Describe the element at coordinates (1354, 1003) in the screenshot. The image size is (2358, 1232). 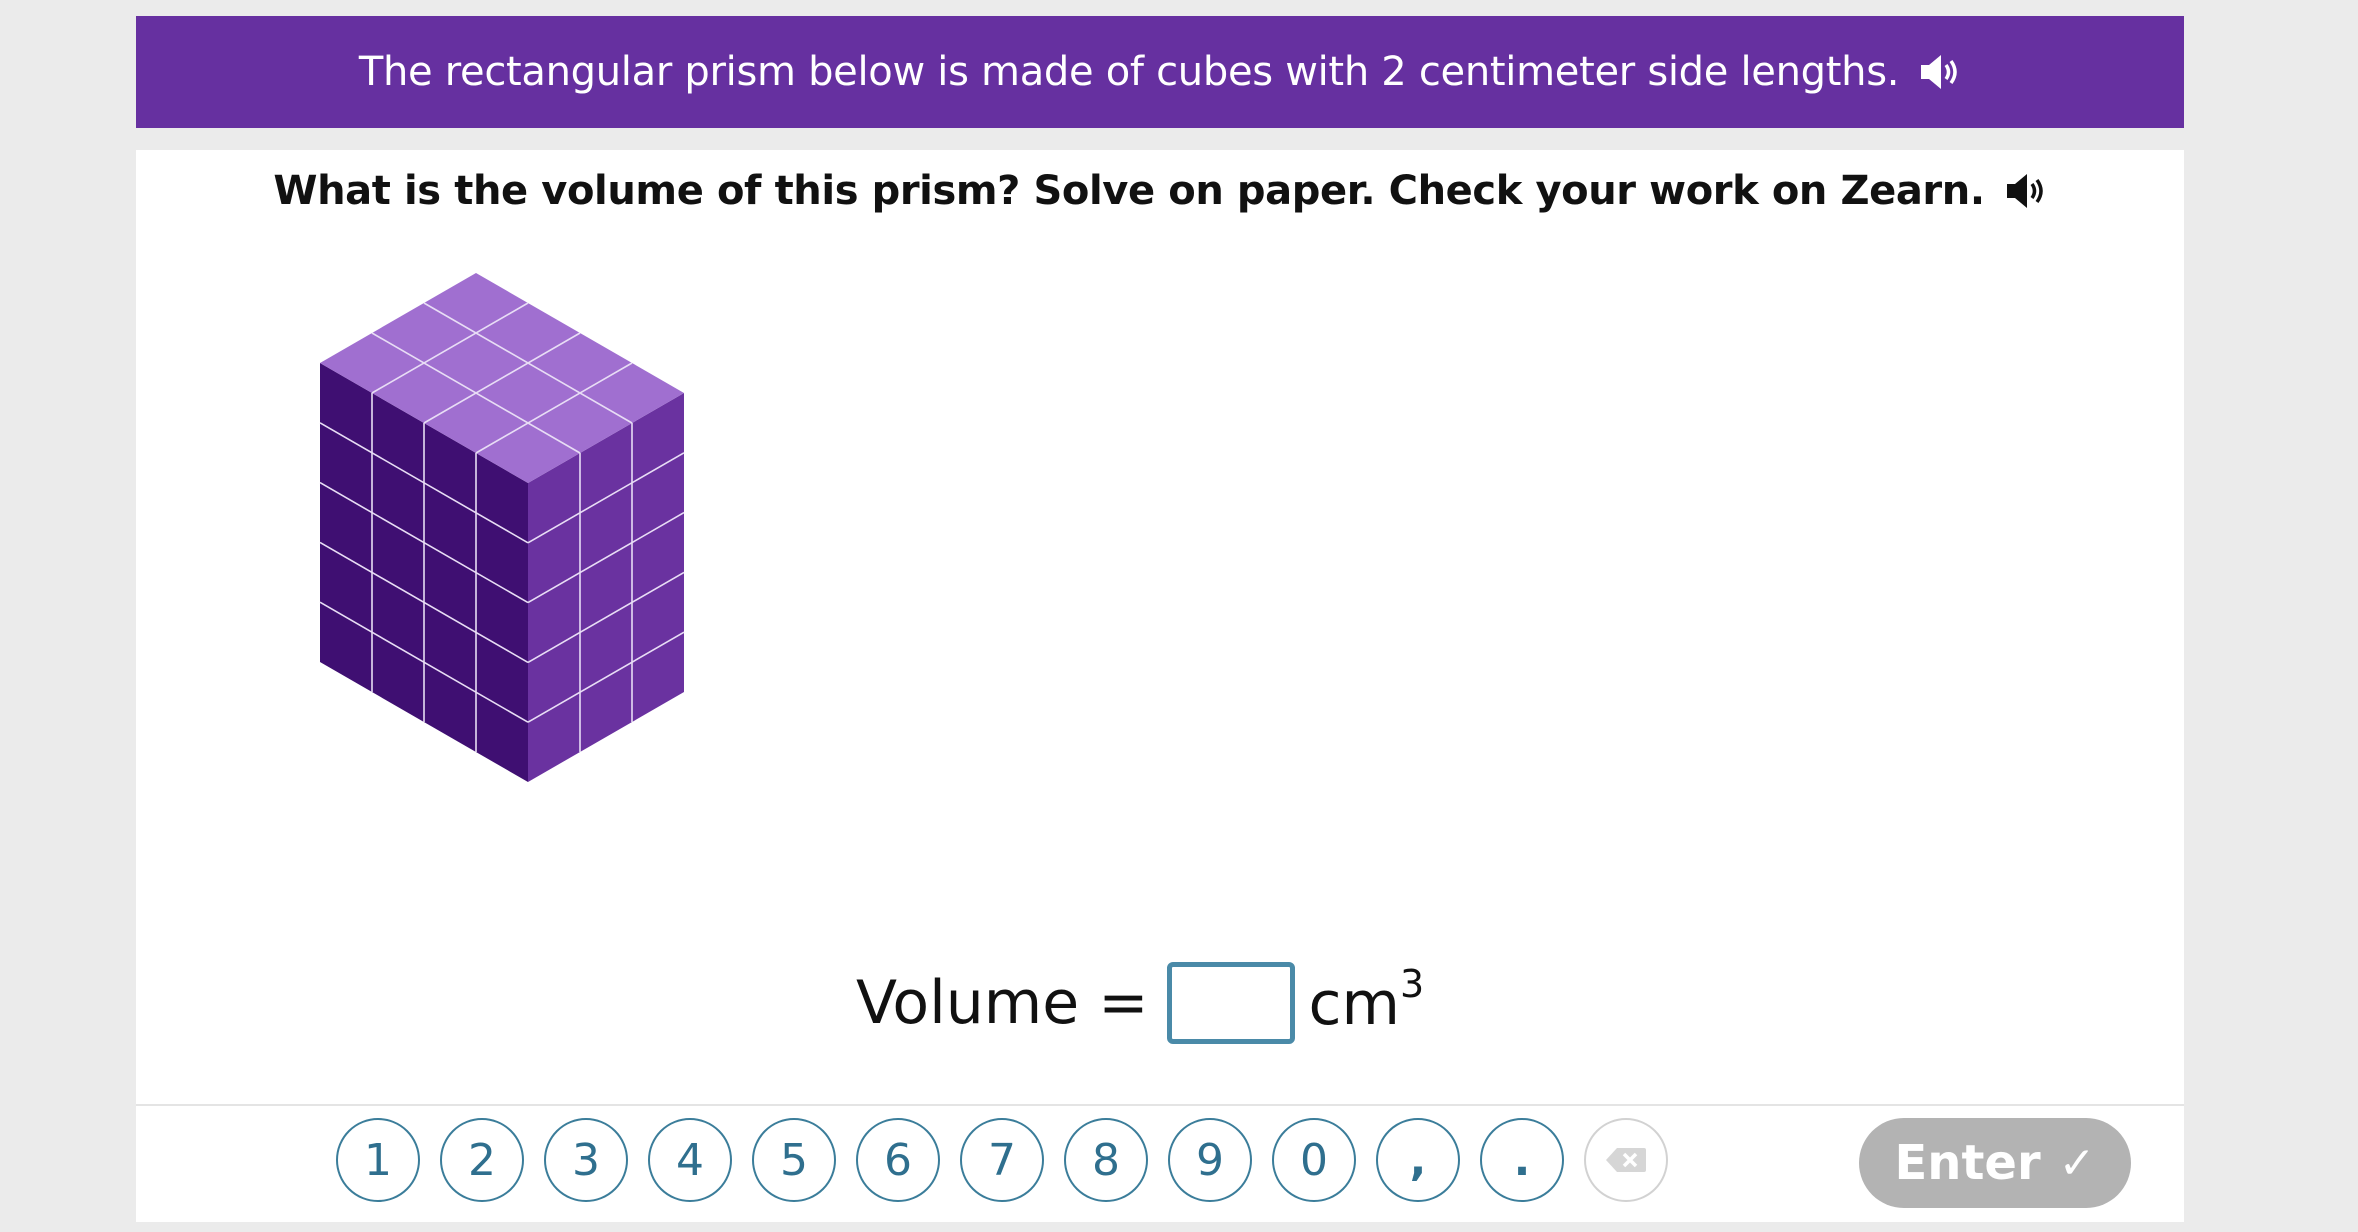
I see `unit-text: cm` at that location.